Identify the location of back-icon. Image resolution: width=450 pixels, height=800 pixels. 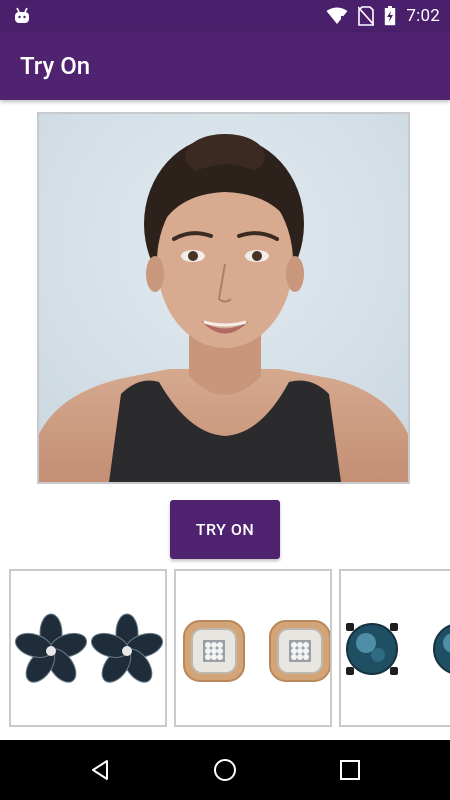
(100, 770).